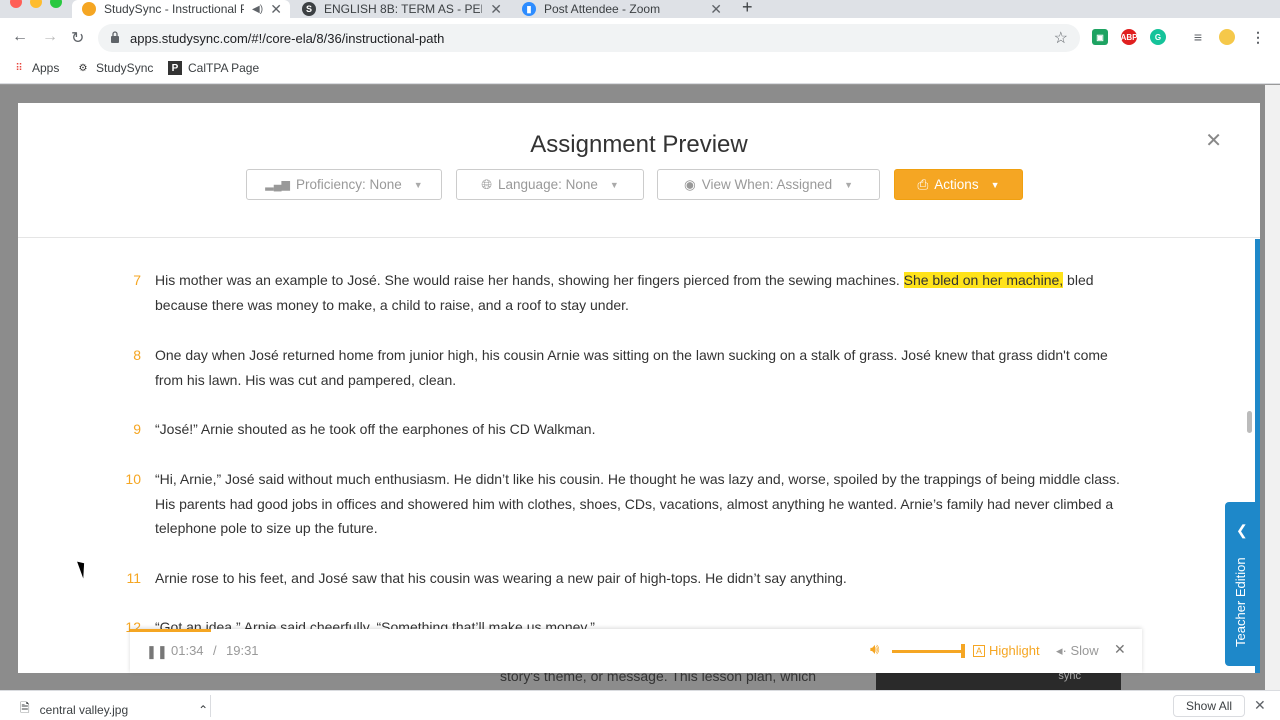 Image resolution: width=1280 pixels, height=720 pixels. Describe the element at coordinates (157, 652) in the screenshot. I see `pause-icon: ❚❚` at that location.